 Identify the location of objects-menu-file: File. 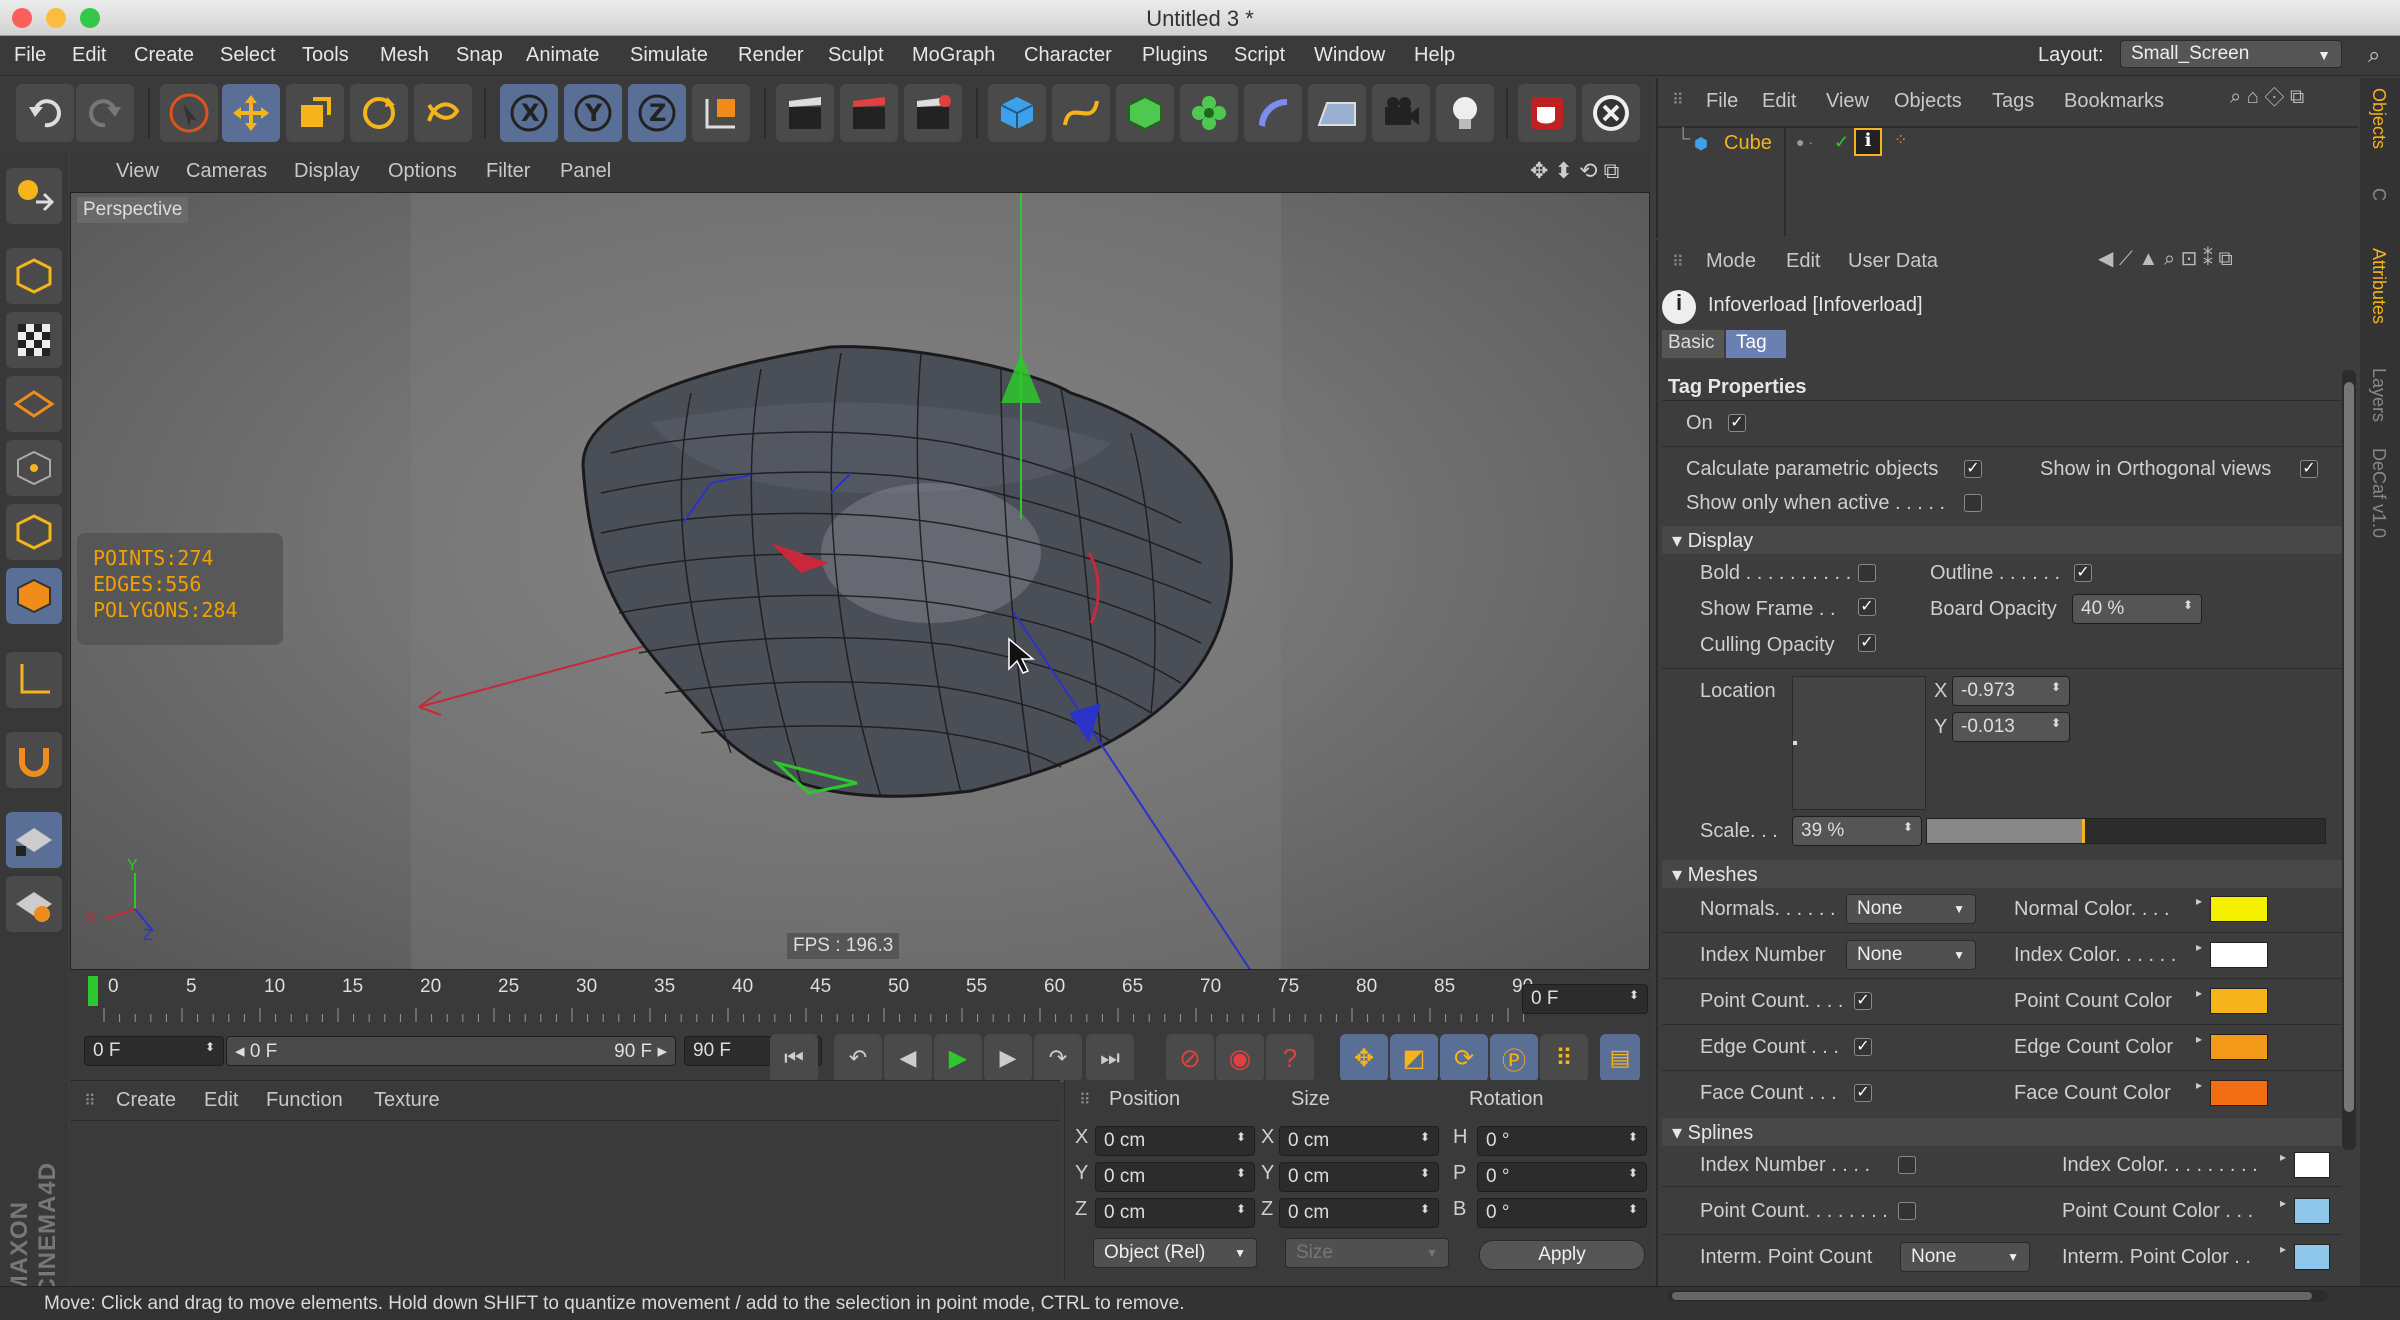
(1722, 101).